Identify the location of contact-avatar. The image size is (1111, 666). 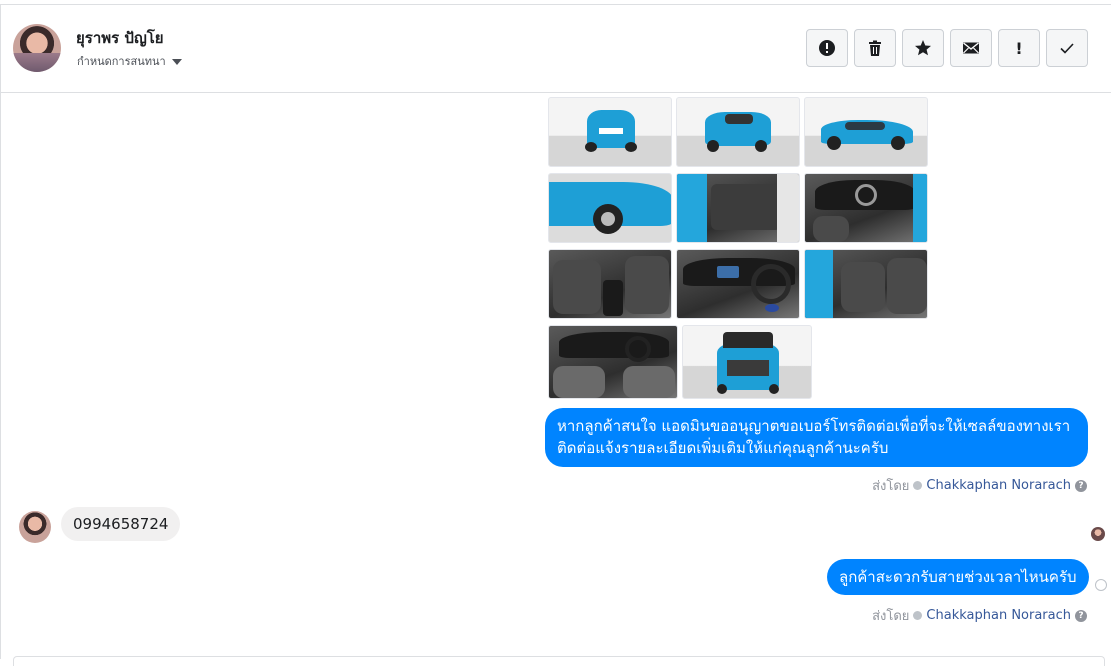
(37, 48).